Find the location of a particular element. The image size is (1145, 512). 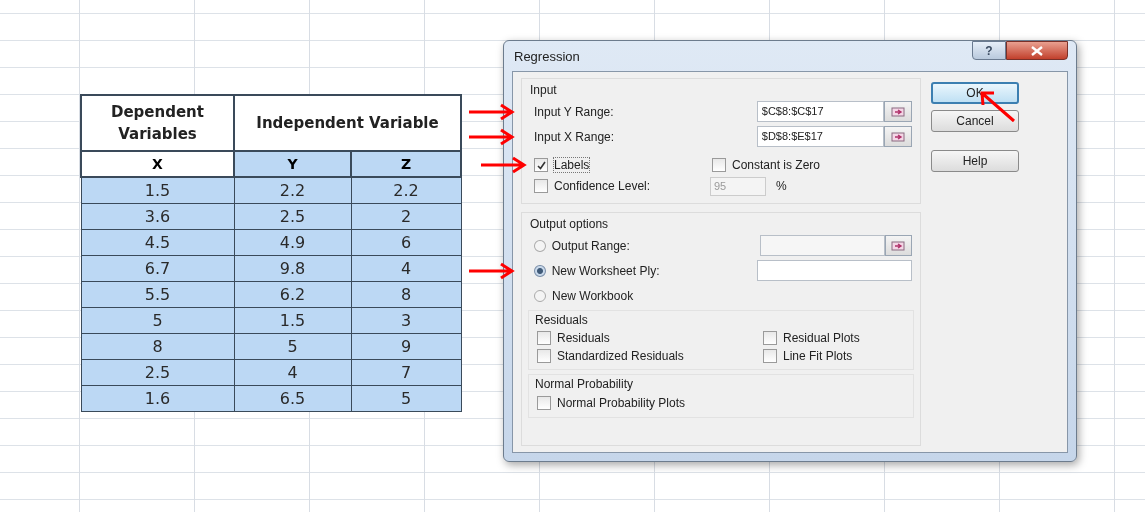

close-icon is located at coordinates (1037, 50).